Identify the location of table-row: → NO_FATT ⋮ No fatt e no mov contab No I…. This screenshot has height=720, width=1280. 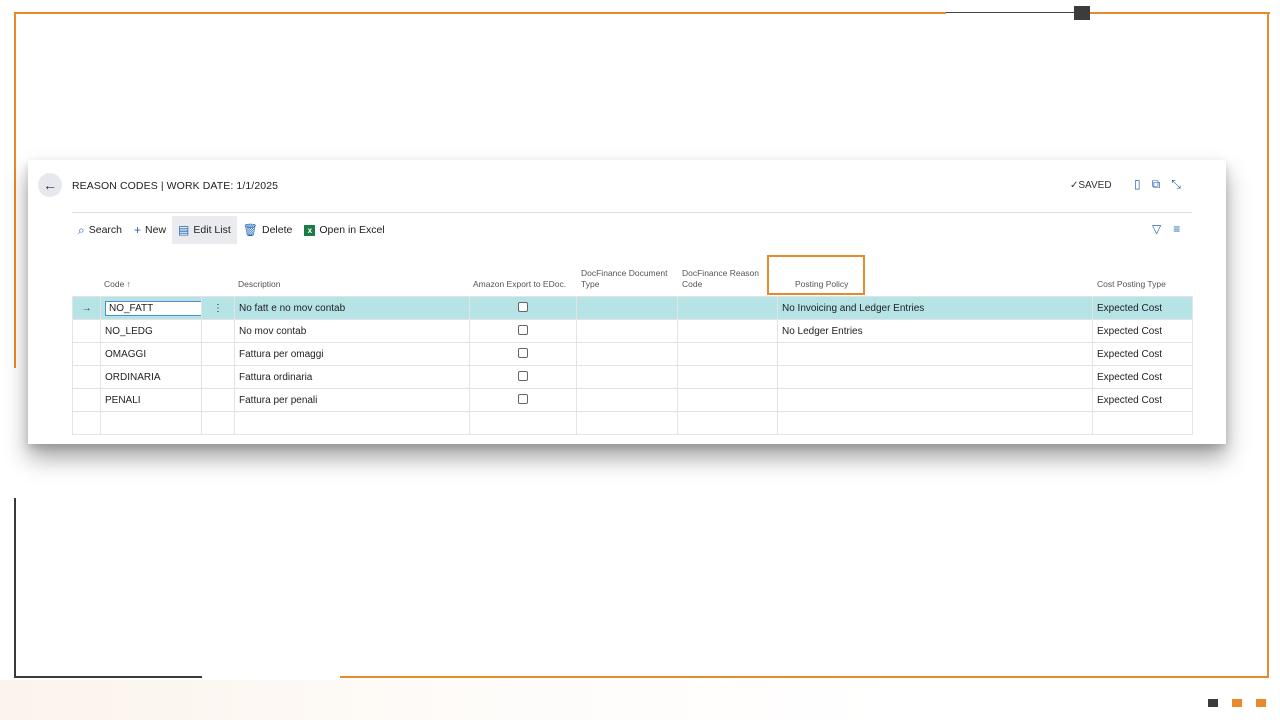
(632, 308).